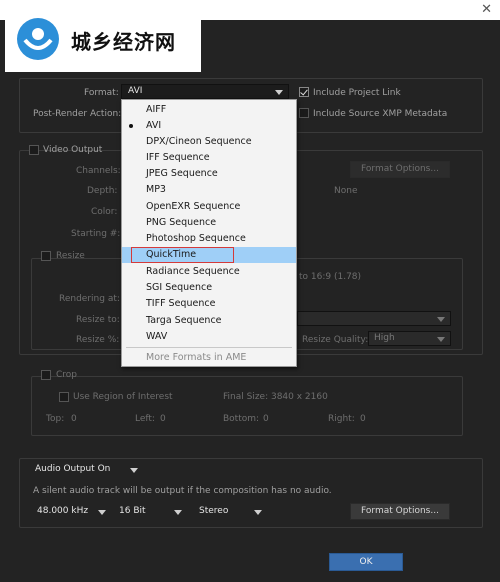  I want to click on dropdown-item-label: AVI, so click(154, 125).